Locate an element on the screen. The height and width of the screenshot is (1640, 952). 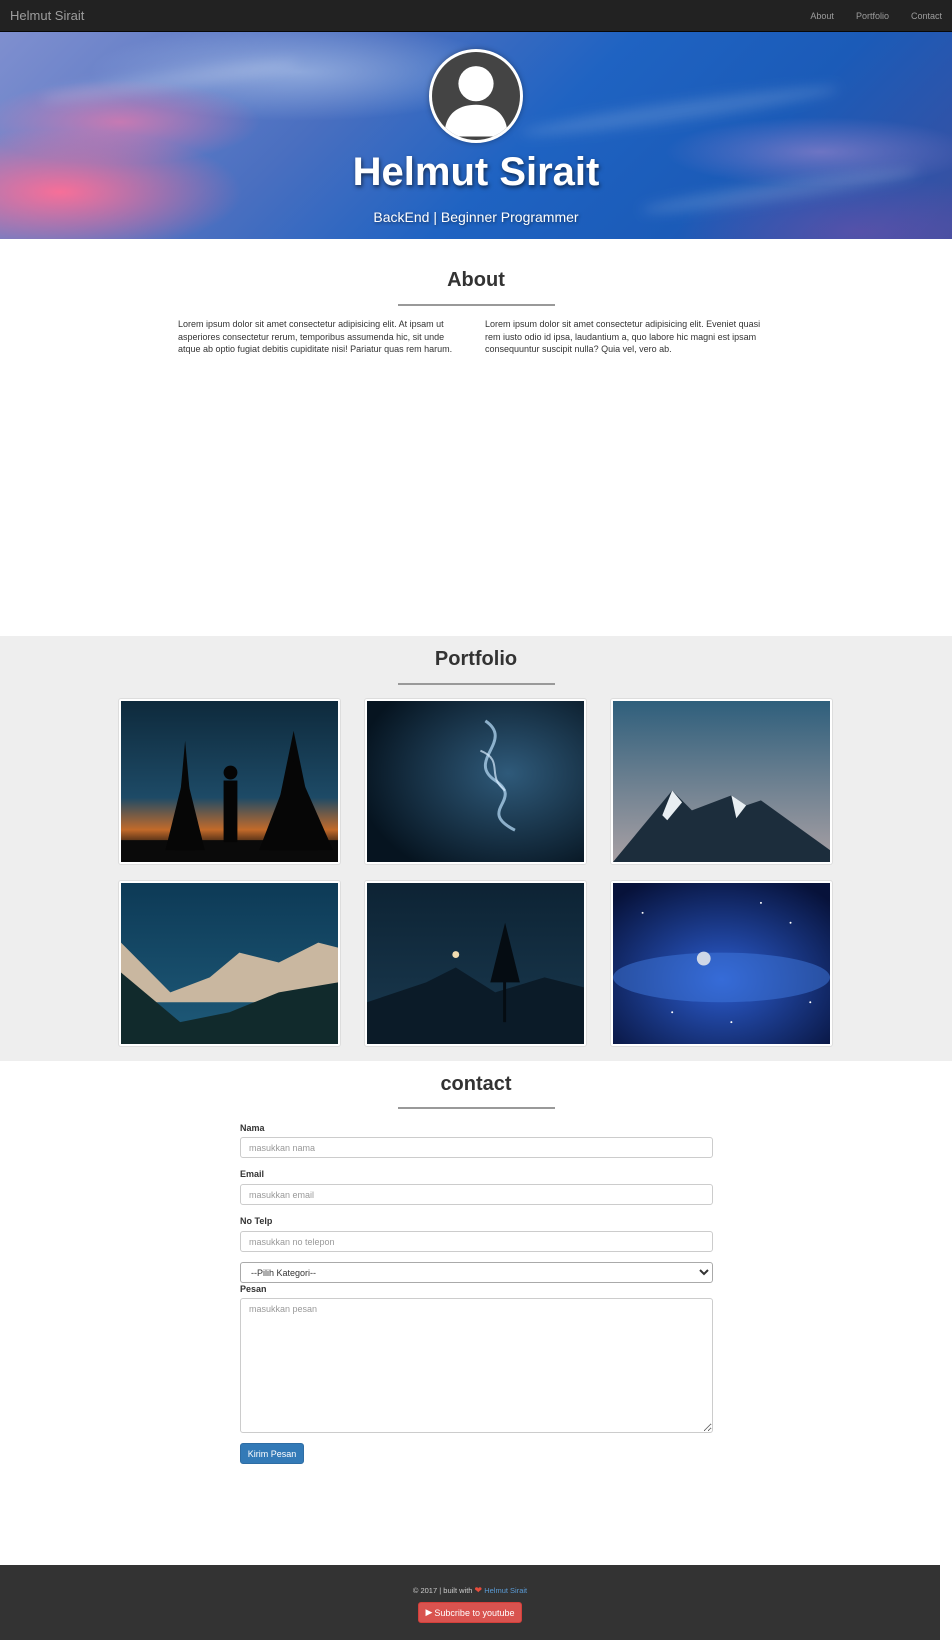
hero-subtitle: BackEnd | Beginner Programmer is located at coordinates (476, 217).